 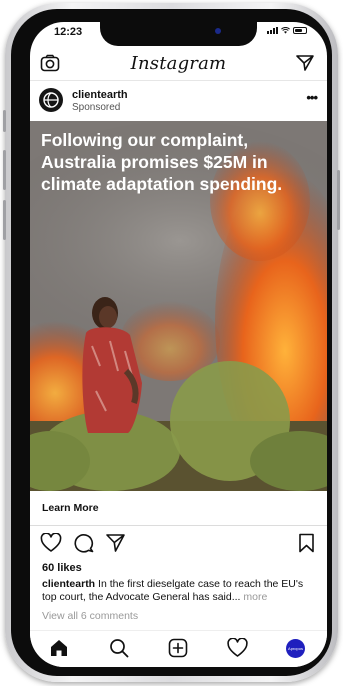 What do you see at coordinates (90, 616) in the screenshot?
I see `view-comments-link: View all 6 comments` at bounding box center [90, 616].